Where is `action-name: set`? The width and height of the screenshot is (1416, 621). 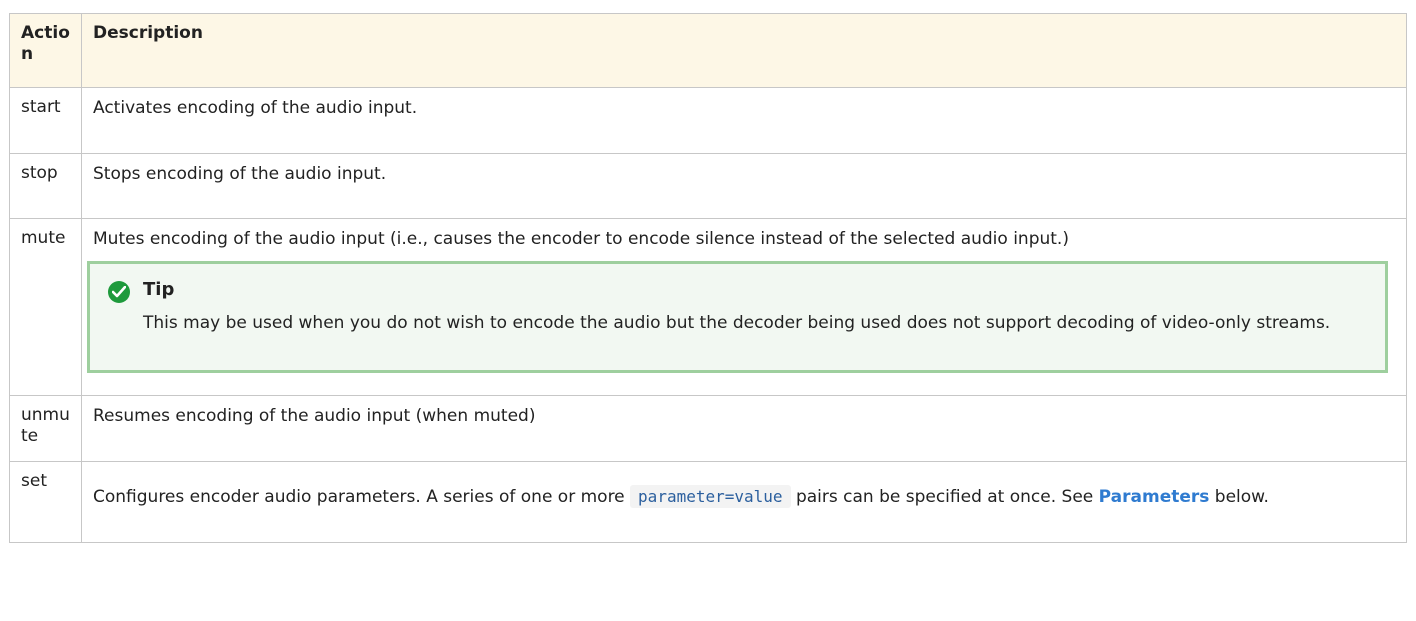
action-name: set is located at coordinates (34, 481).